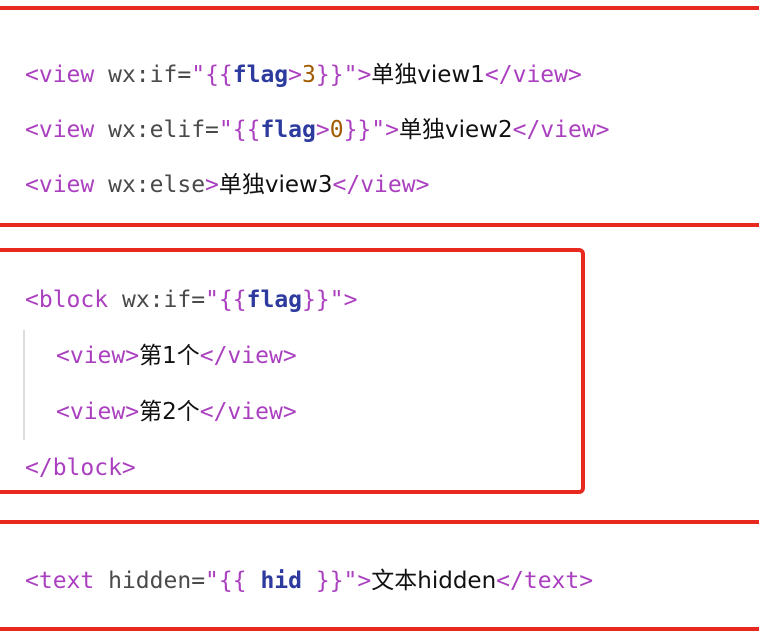  I want to click on text-content: 单独view3, so click(275, 185).